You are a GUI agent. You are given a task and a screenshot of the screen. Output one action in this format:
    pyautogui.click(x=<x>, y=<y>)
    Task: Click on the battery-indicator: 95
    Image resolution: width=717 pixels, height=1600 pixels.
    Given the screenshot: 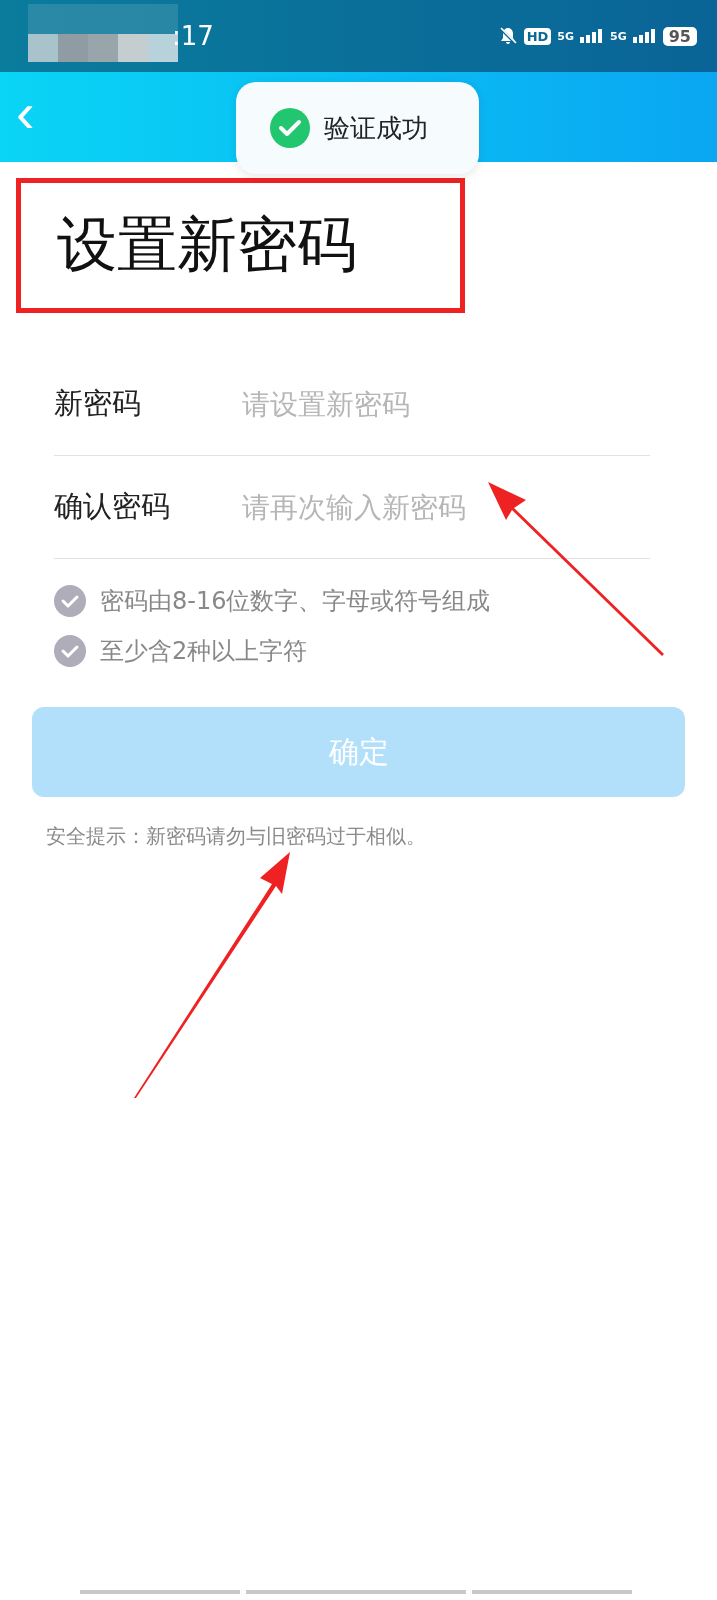 What is the action you would take?
    pyautogui.click(x=679, y=36)
    